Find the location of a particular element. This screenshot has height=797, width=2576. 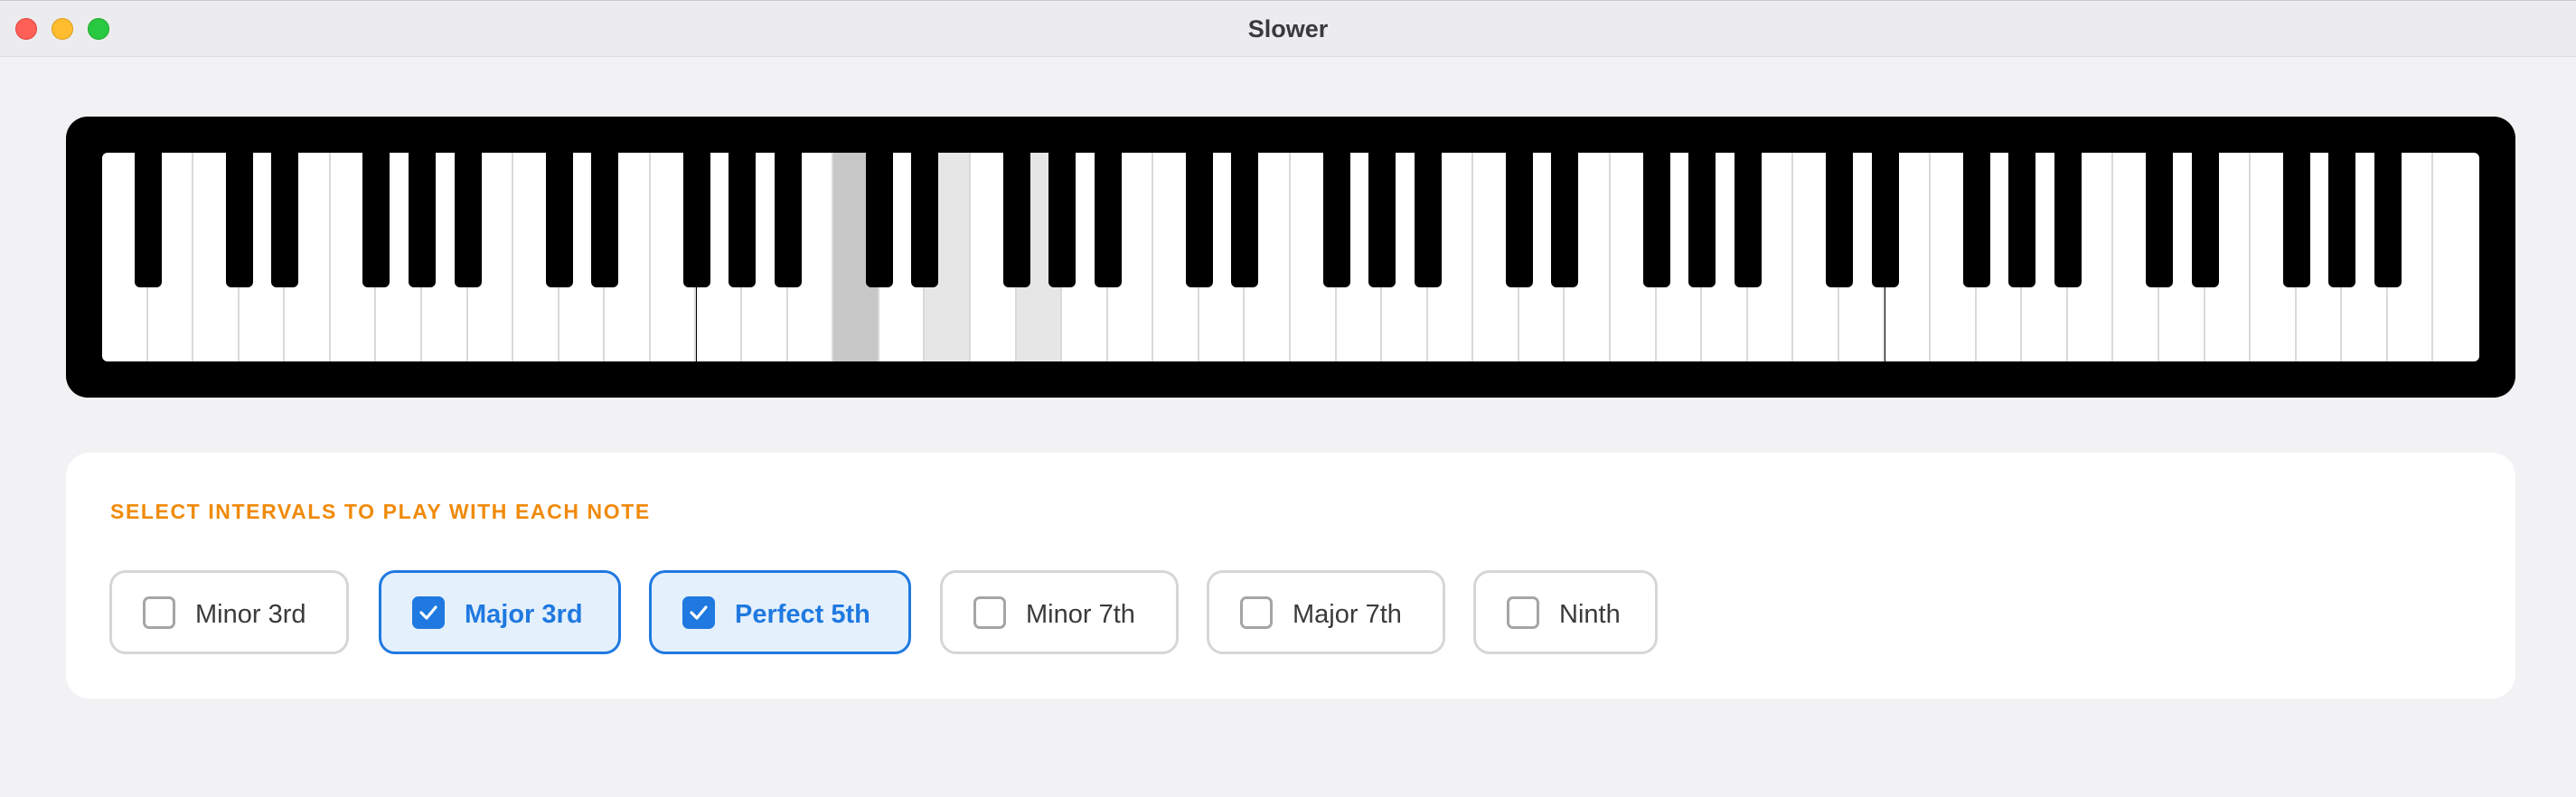

interval-option-major-3rd: Major 3rd is located at coordinates (500, 612).